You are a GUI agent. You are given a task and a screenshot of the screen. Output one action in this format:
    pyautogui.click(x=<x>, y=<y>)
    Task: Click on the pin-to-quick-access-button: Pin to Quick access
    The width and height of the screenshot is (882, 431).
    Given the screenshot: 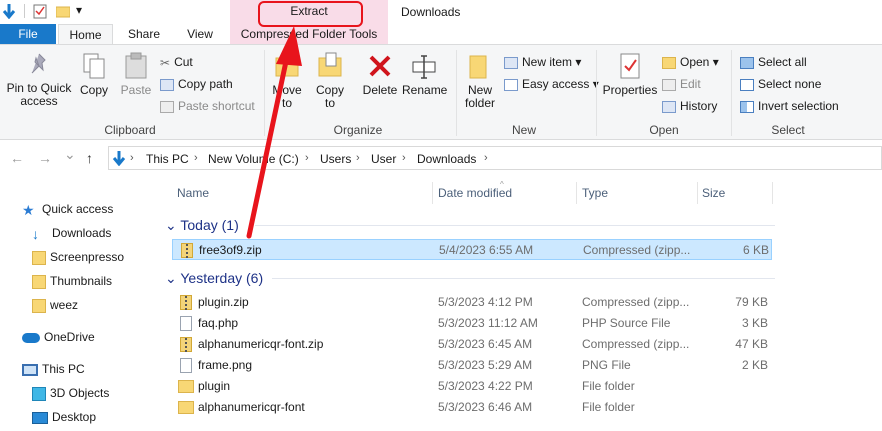 What is the action you would take?
    pyautogui.click(x=39, y=80)
    